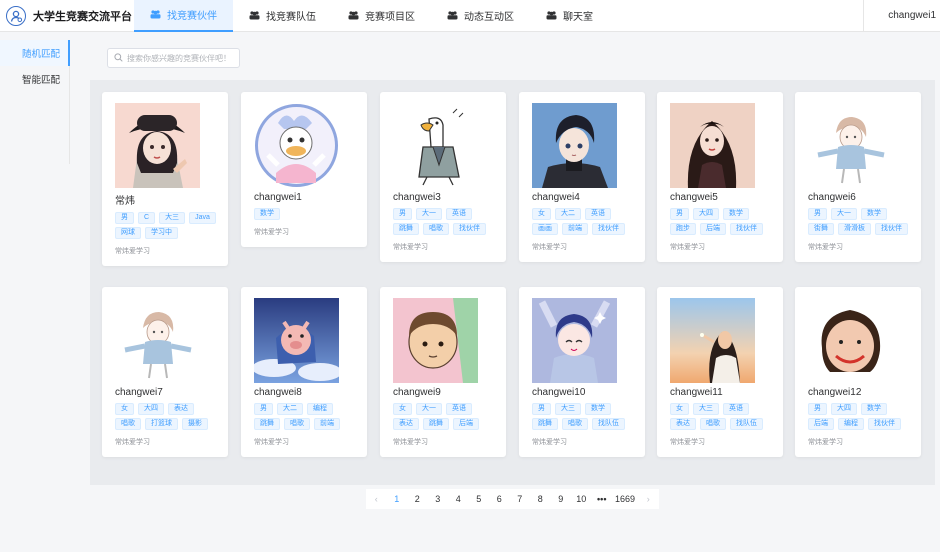  I want to click on page-button: 9, so click(561, 499).